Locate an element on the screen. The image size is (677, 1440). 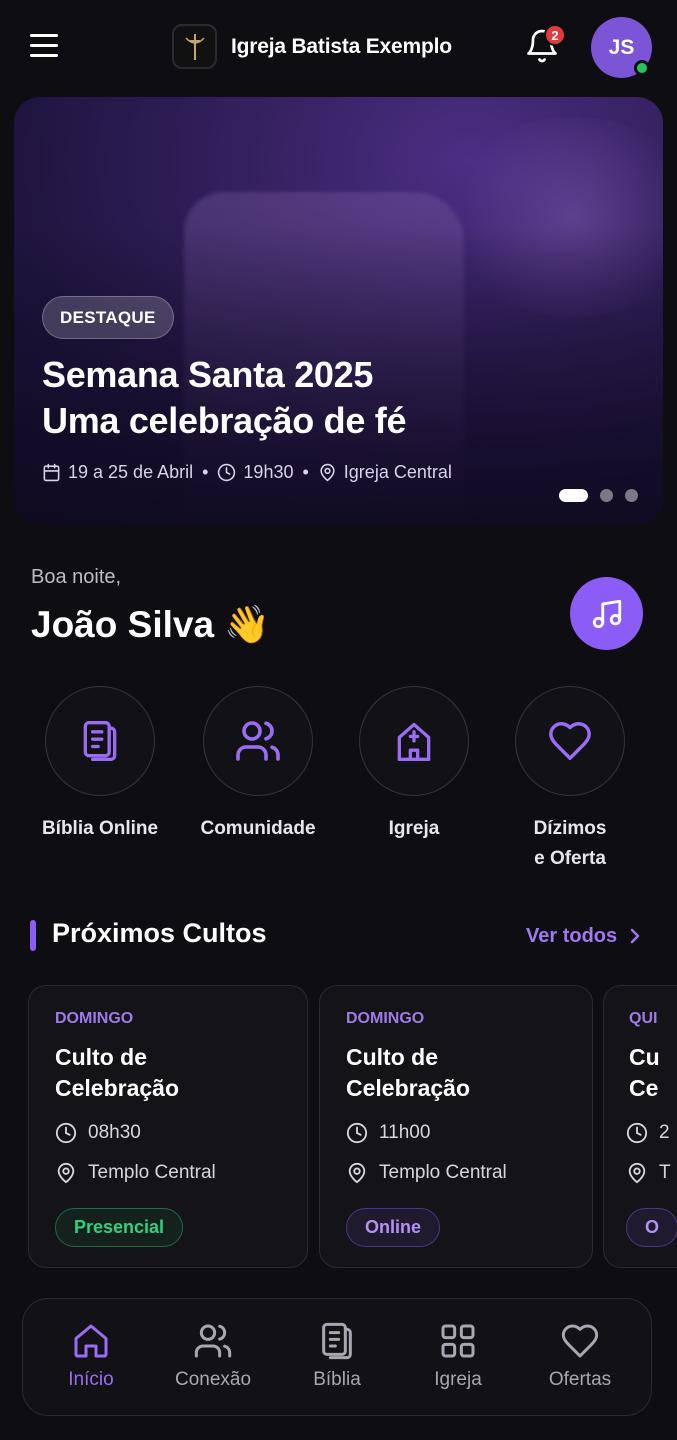
quick-action-label: Dízimos e Oferta is located at coordinates (570, 844).